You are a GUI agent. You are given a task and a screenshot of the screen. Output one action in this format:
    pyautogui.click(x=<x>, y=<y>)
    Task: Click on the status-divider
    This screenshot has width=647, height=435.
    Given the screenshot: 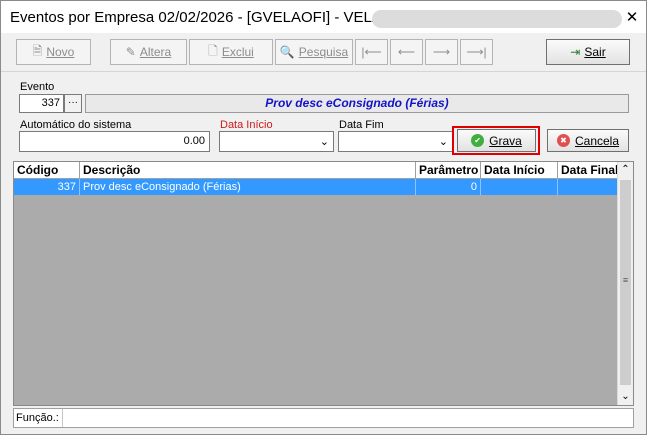 What is the action you would take?
    pyautogui.click(x=62, y=418)
    